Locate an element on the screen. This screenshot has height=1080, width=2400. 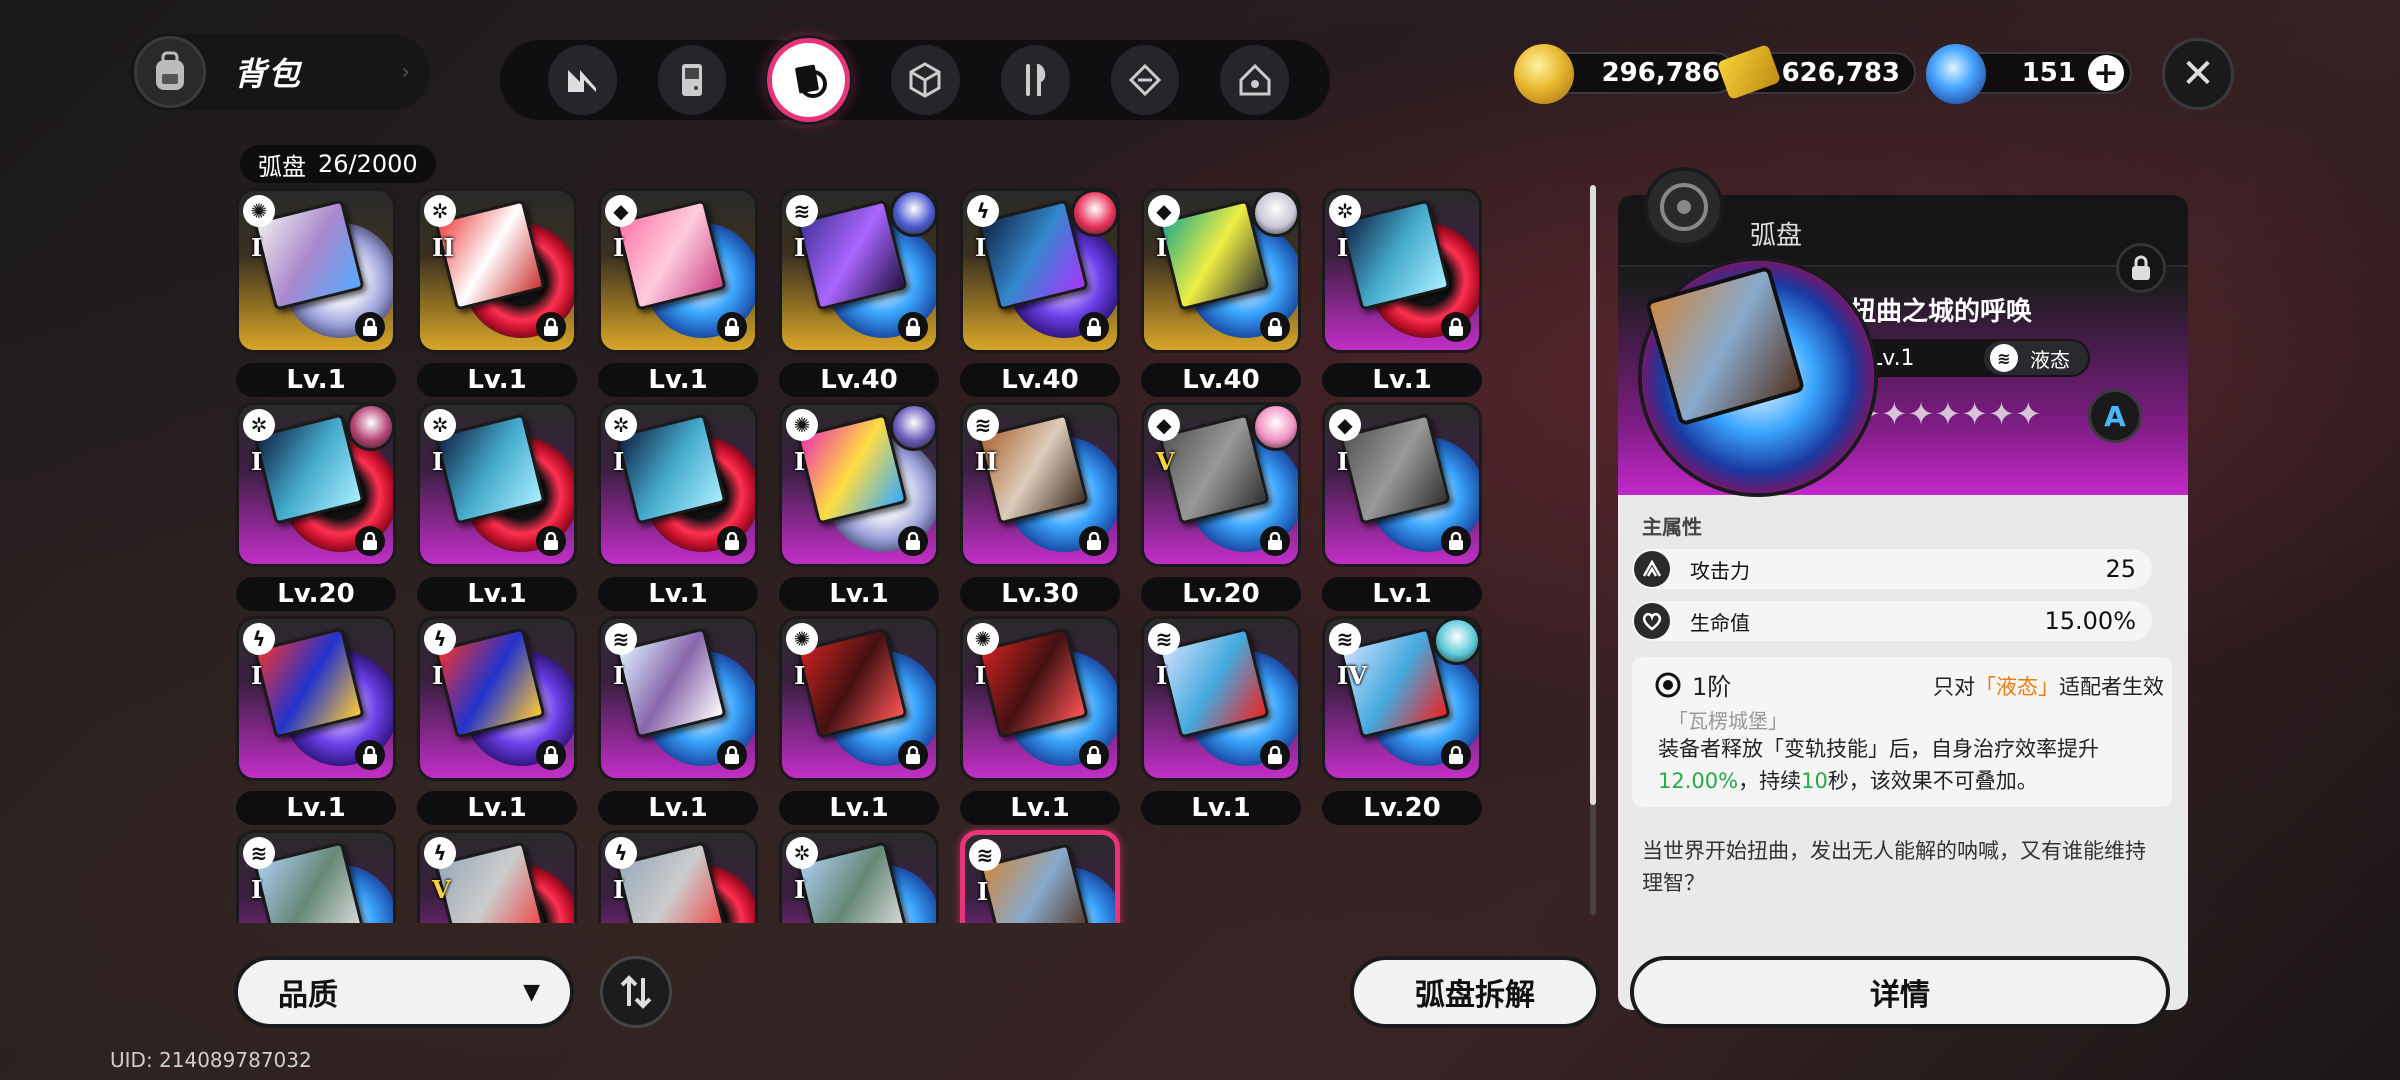
add-currency-button: + is located at coordinates (2106, 73).